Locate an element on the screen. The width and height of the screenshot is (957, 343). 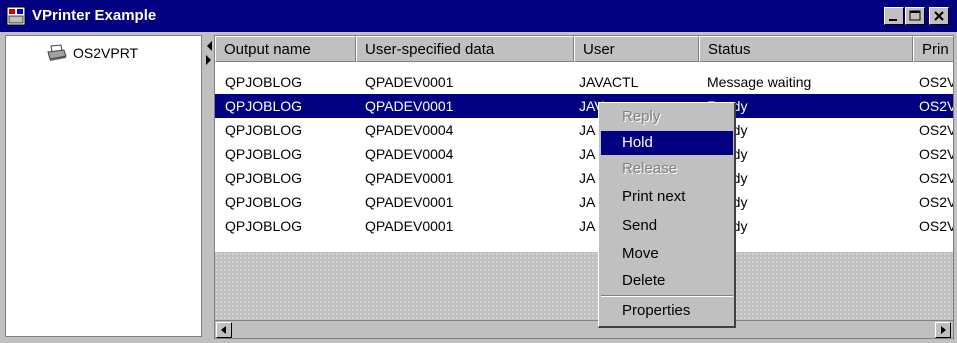
column-header-status: Status is located at coordinates (806, 49).